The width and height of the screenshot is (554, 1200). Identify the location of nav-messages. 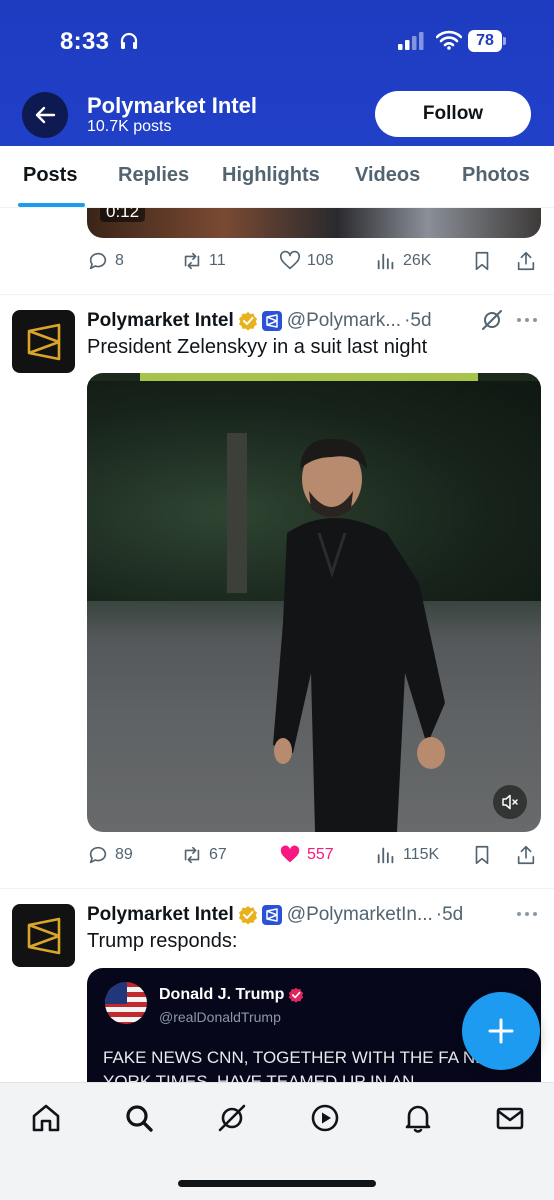
(510, 1118).